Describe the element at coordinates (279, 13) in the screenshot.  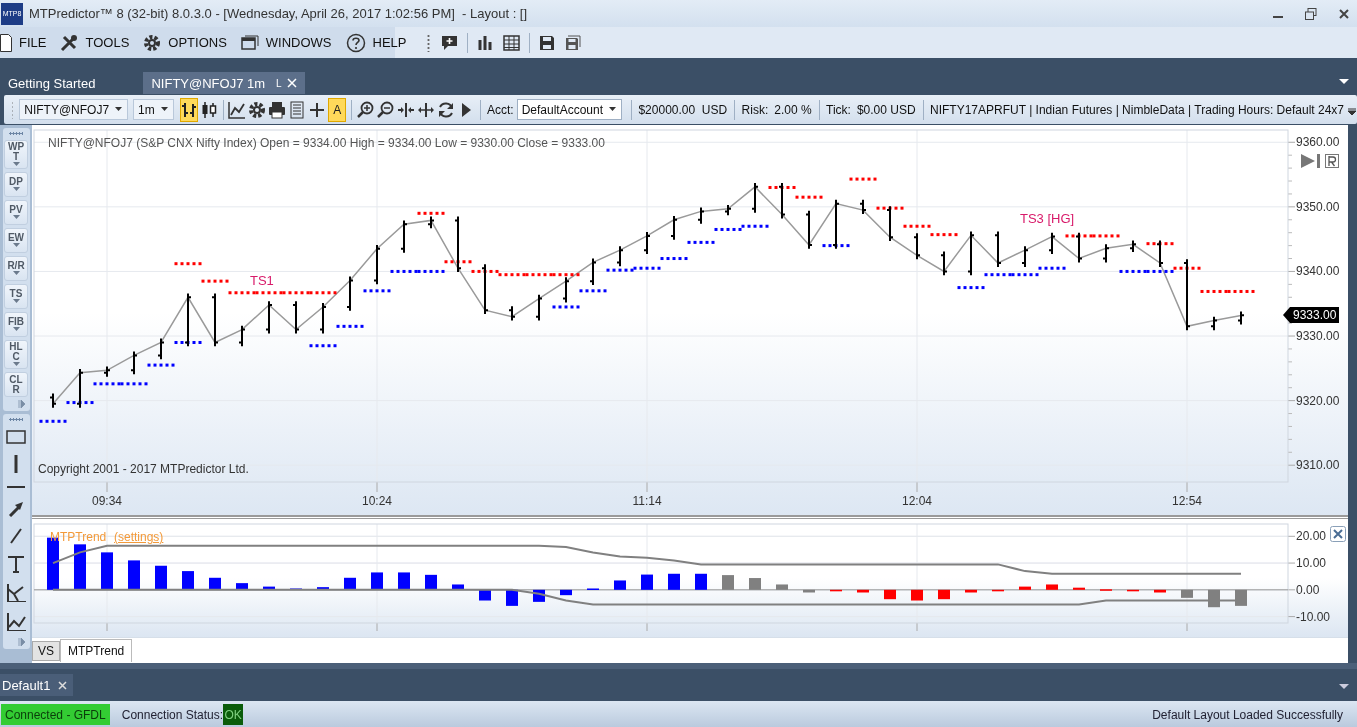
I see `window-title: MTPredictor™ 8 (32-bit) 8.0.3.0 - [Wednesday, April 26, 2017 1:02:56 PM] - Layout : []` at that location.